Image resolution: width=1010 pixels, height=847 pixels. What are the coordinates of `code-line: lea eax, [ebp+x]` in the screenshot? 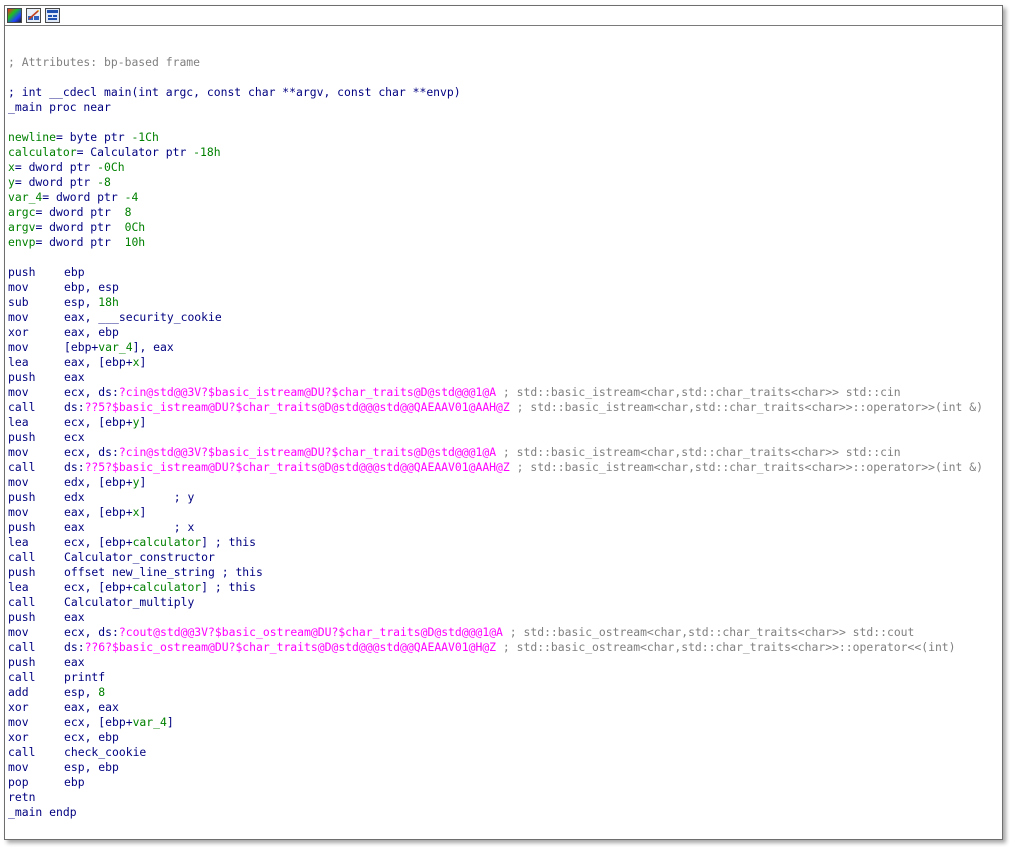 It's located at (505, 362).